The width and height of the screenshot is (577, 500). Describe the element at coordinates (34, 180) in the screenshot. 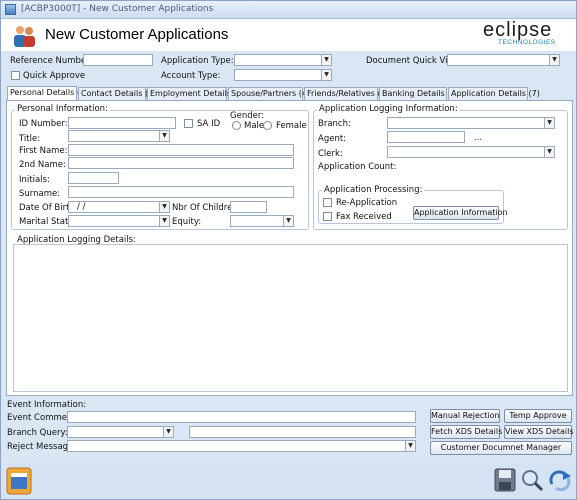

I see `initials-label: Initials:` at that location.